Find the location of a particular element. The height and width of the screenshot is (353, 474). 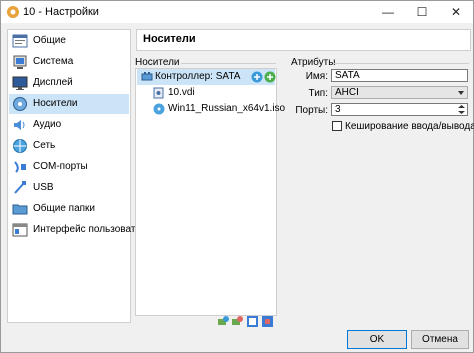

sidebar-item-label: Система is located at coordinates (53, 61).